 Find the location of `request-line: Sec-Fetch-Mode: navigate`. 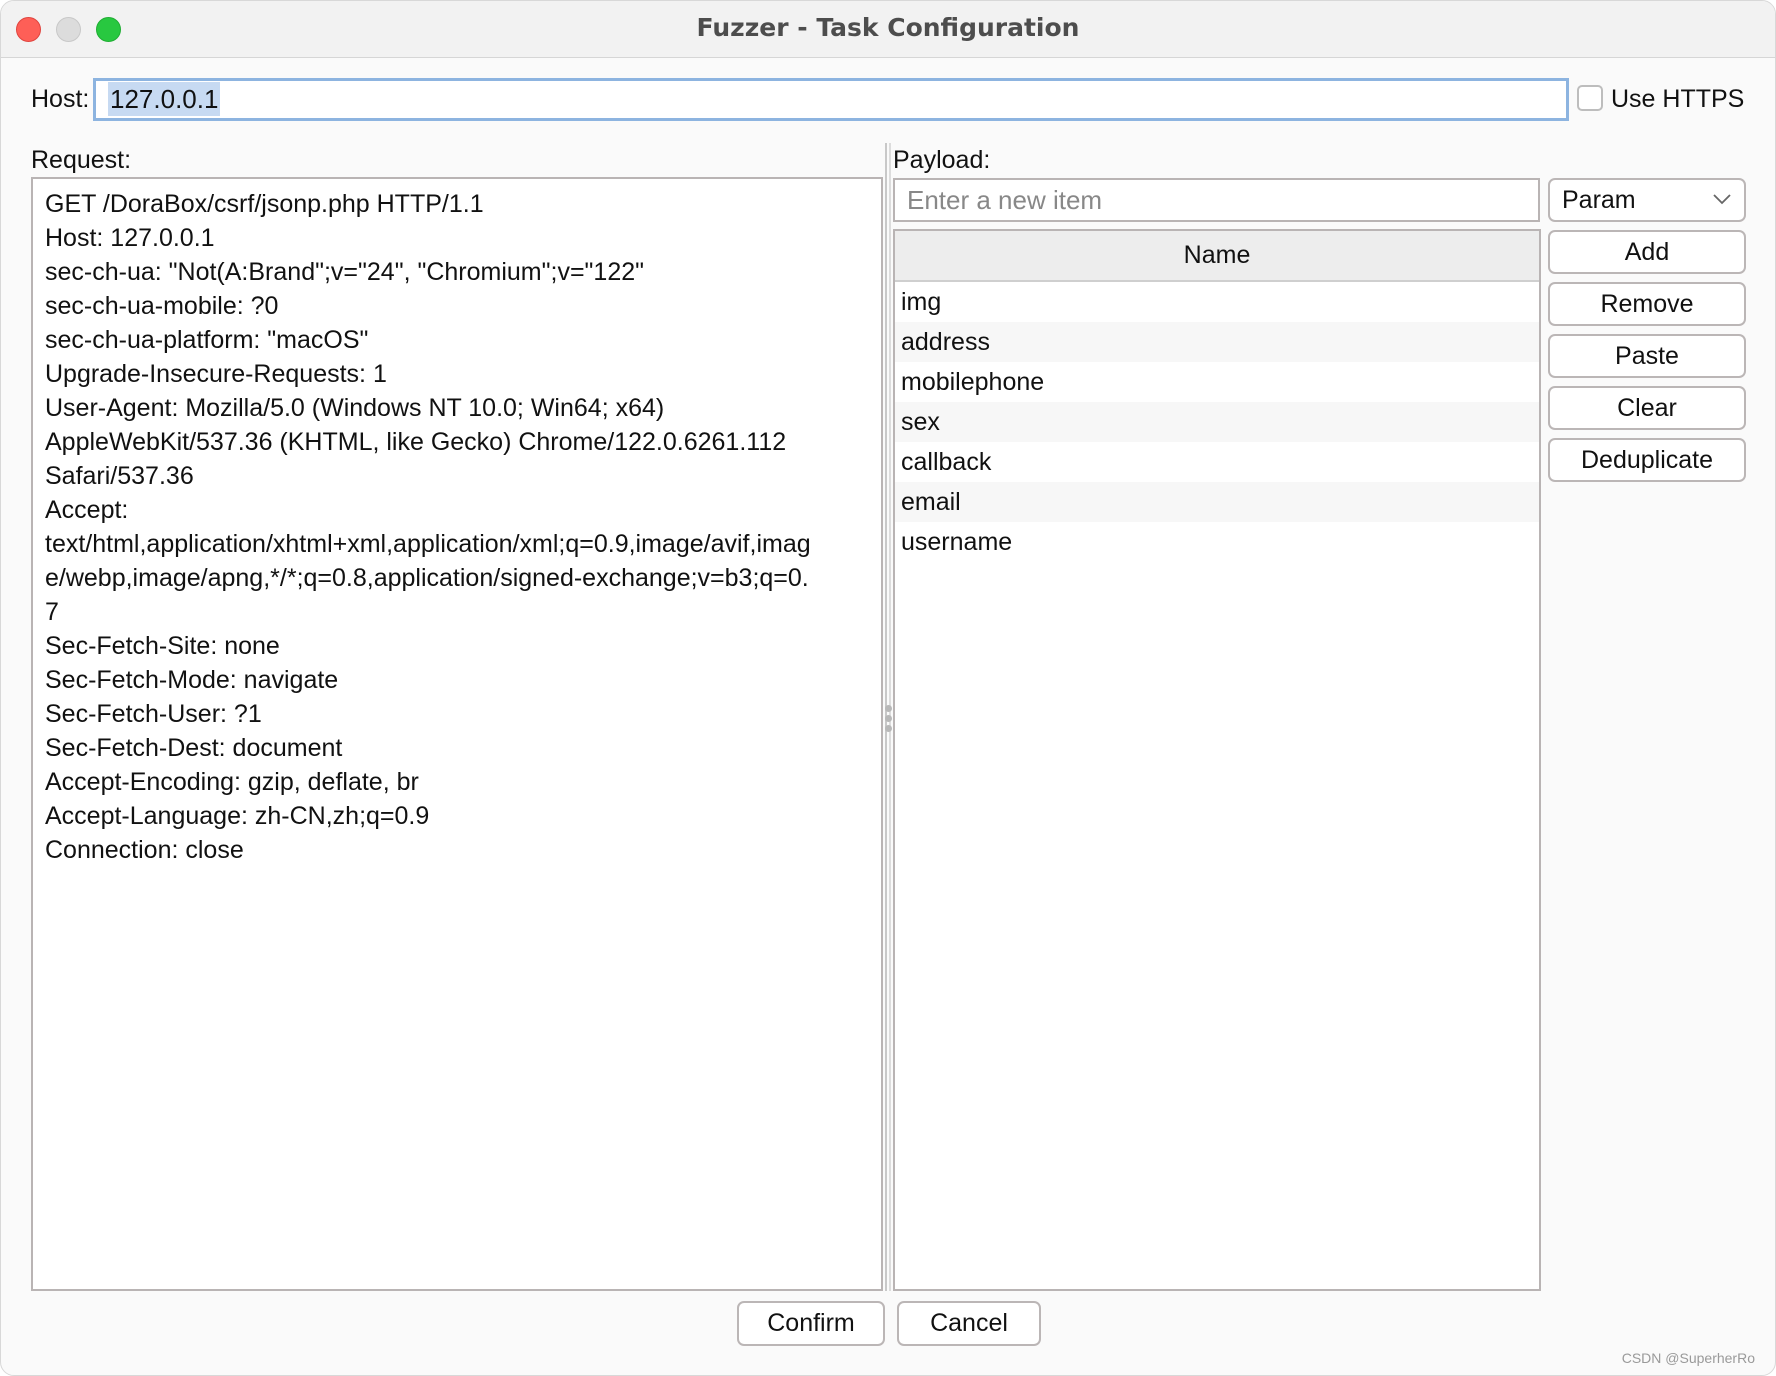

request-line: Sec-Fetch-Mode: navigate is located at coordinates (192, 680).